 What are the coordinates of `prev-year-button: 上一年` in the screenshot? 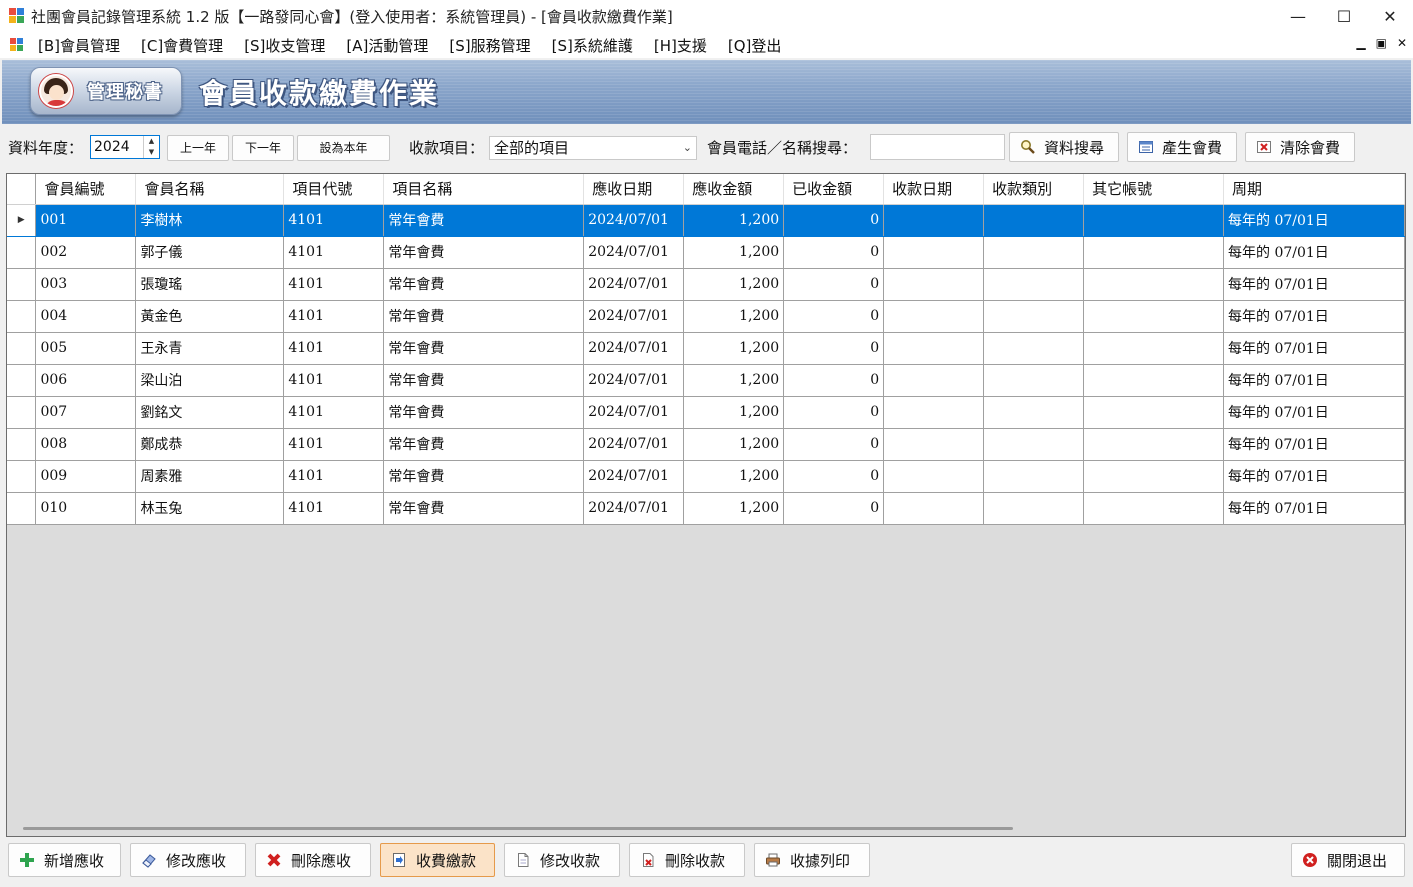 It's located at (198, 148).